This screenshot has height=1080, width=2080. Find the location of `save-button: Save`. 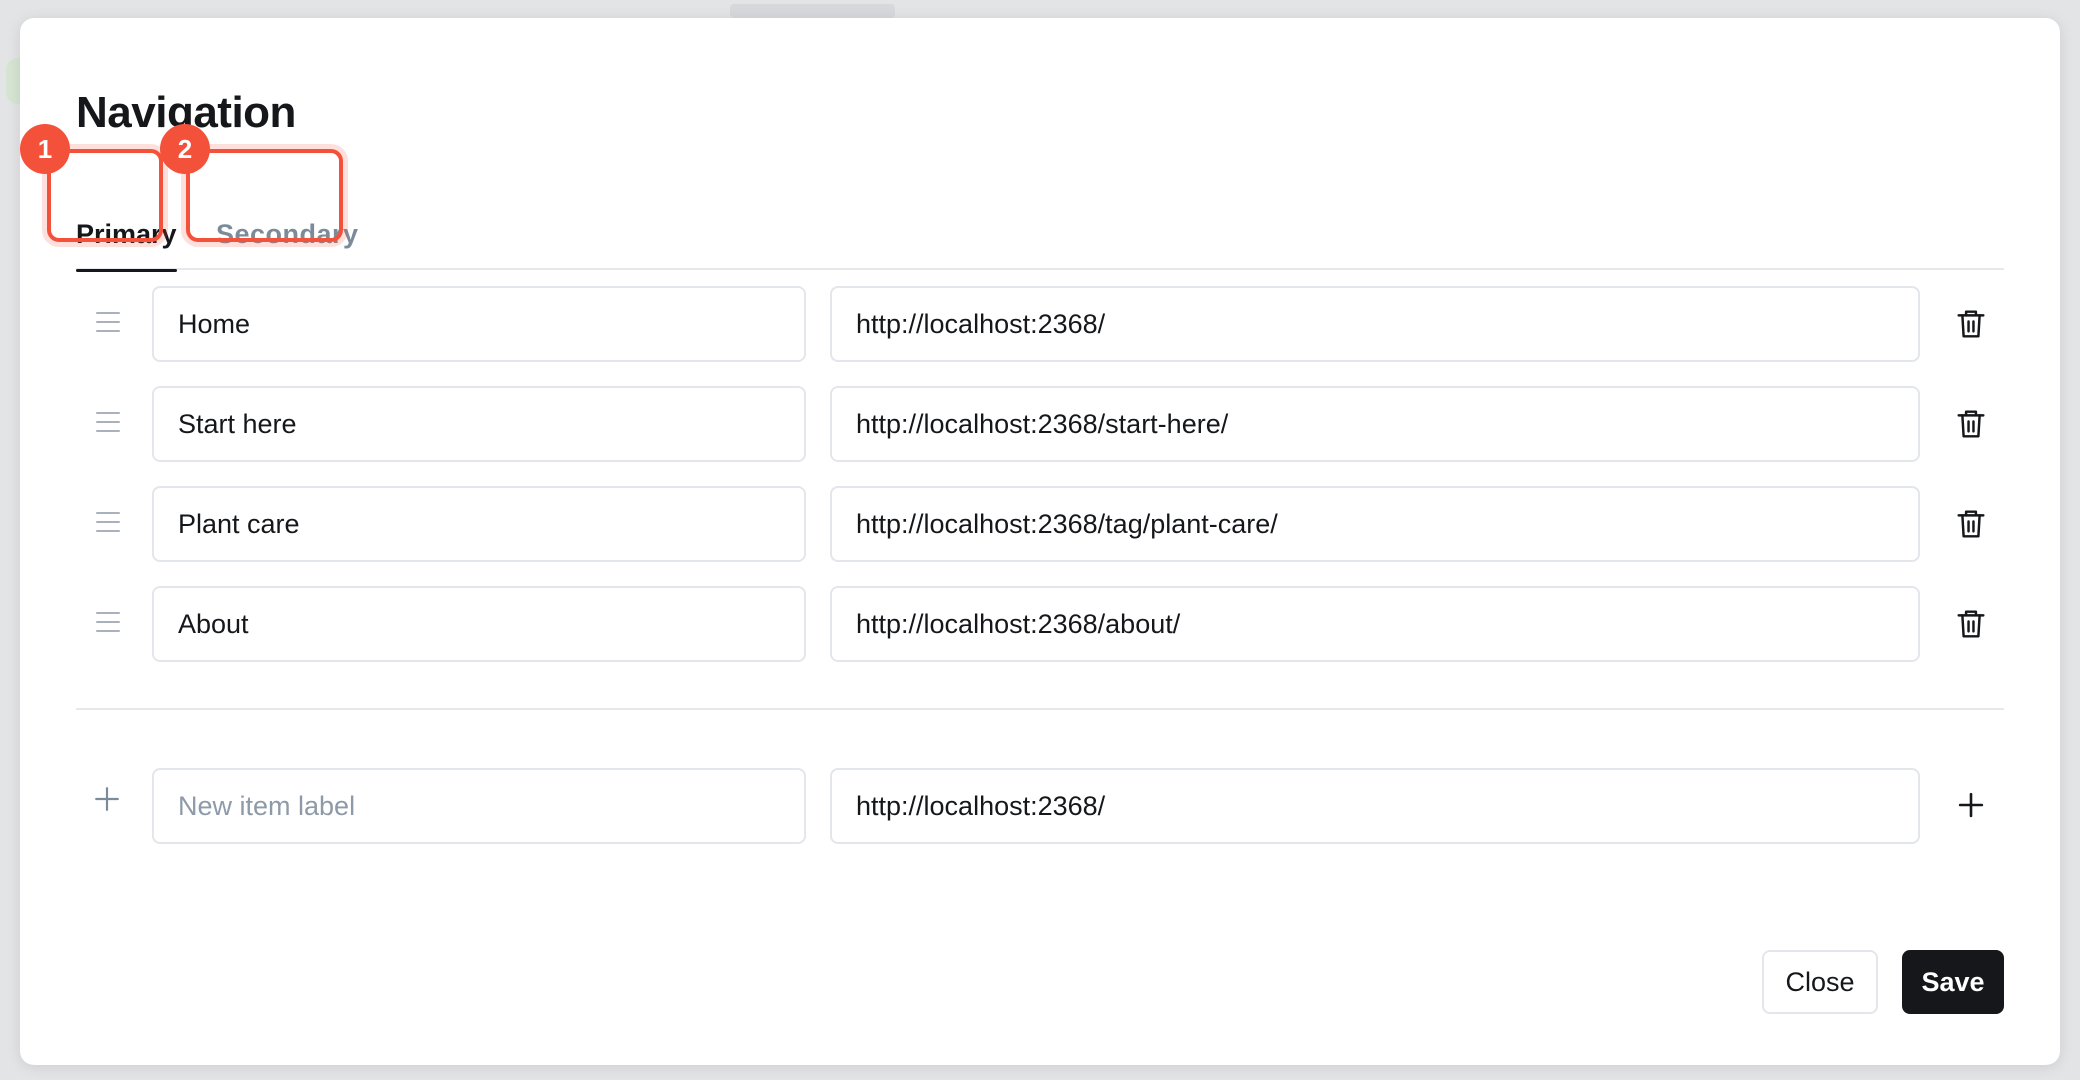

save-button: Save is located at coordinates (1953, 982).